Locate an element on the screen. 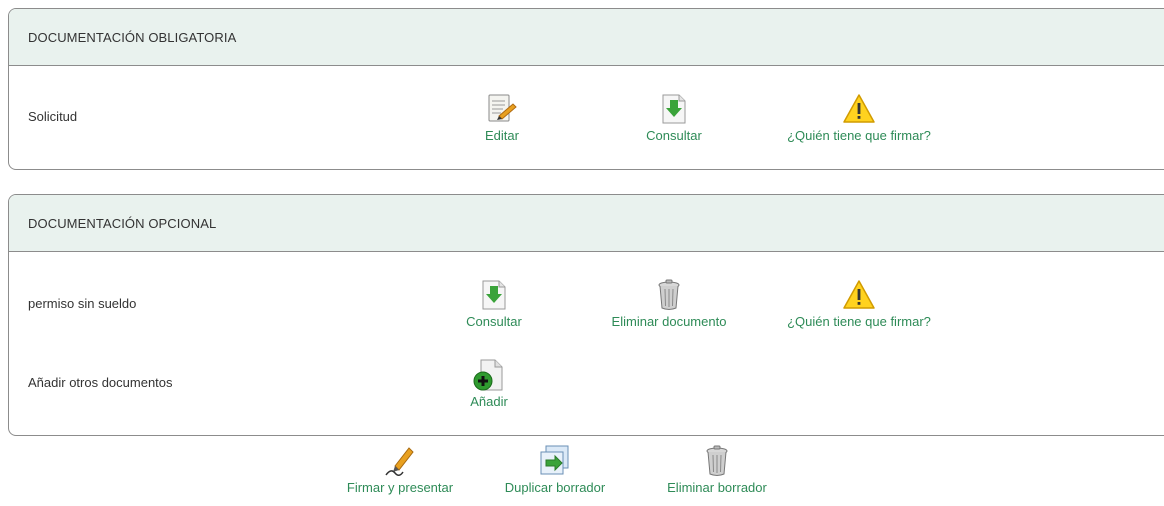  add-document-button: Añadir is located at coordinates (489, 383).